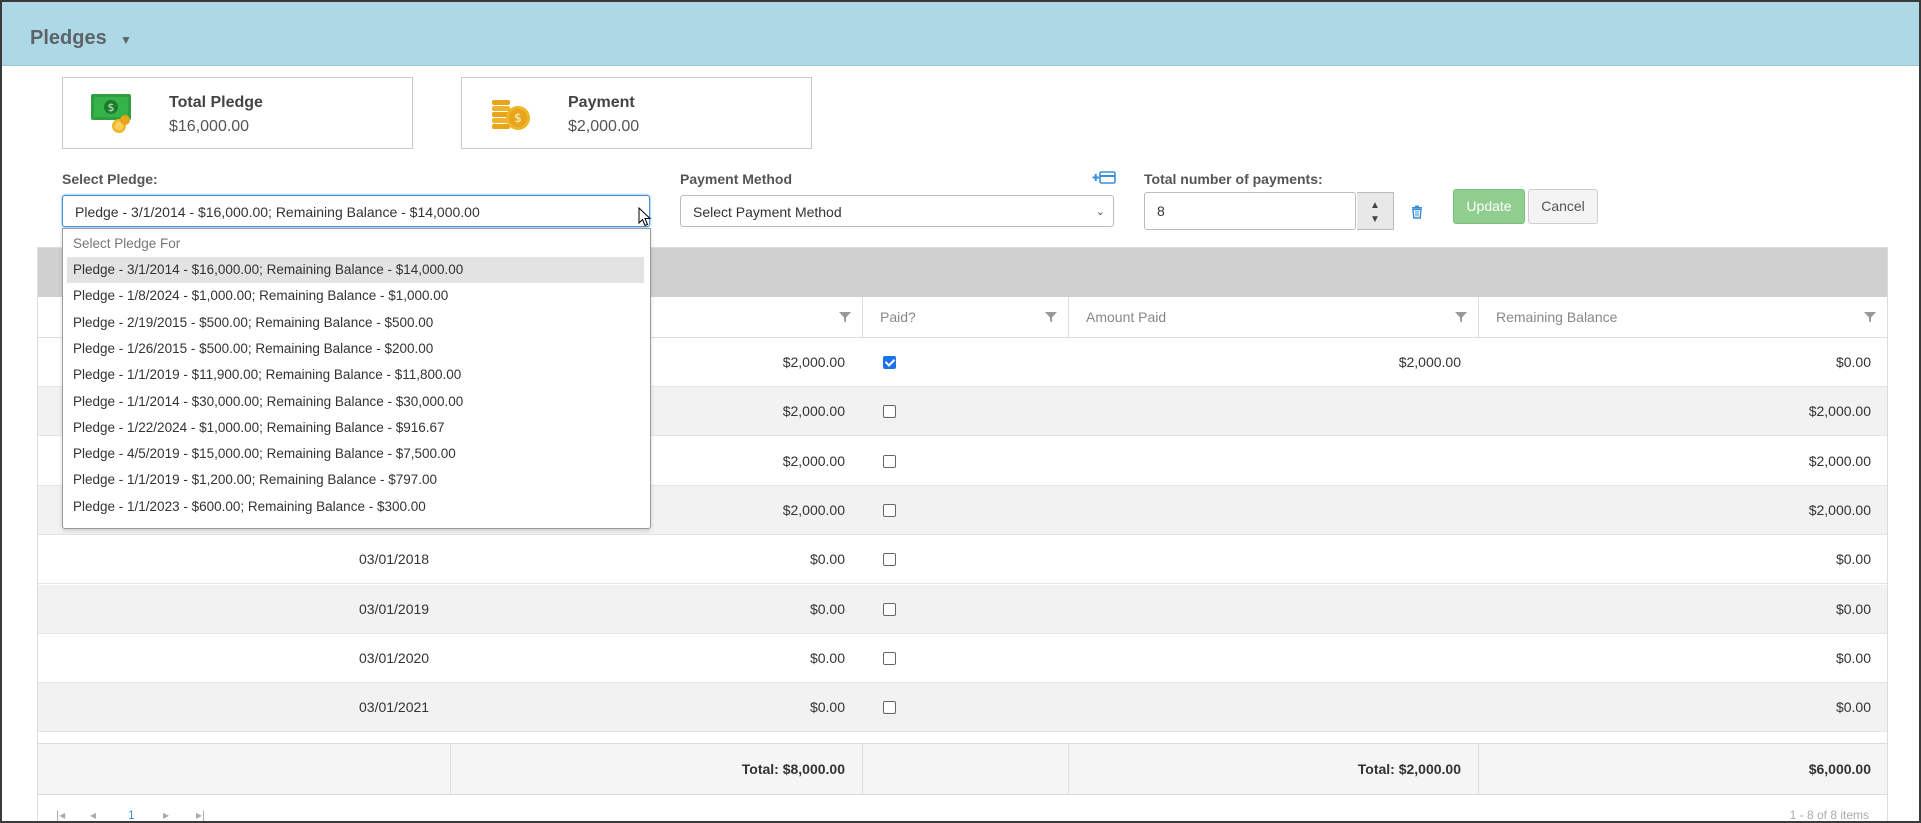 The width and height of the screenshot is (1921, 823). What do you see at coordinates (1489, 206) in the screenshot?
I see `update-button: Update` at bounding box center [1489, 206].